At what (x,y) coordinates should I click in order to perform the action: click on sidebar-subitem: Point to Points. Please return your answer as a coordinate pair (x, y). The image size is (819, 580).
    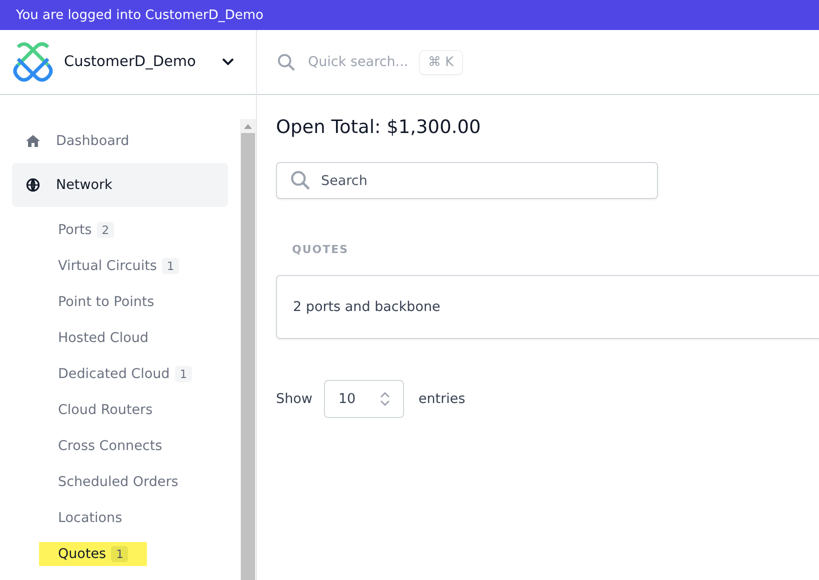
    Looking at the image, I should click on (106, 302).